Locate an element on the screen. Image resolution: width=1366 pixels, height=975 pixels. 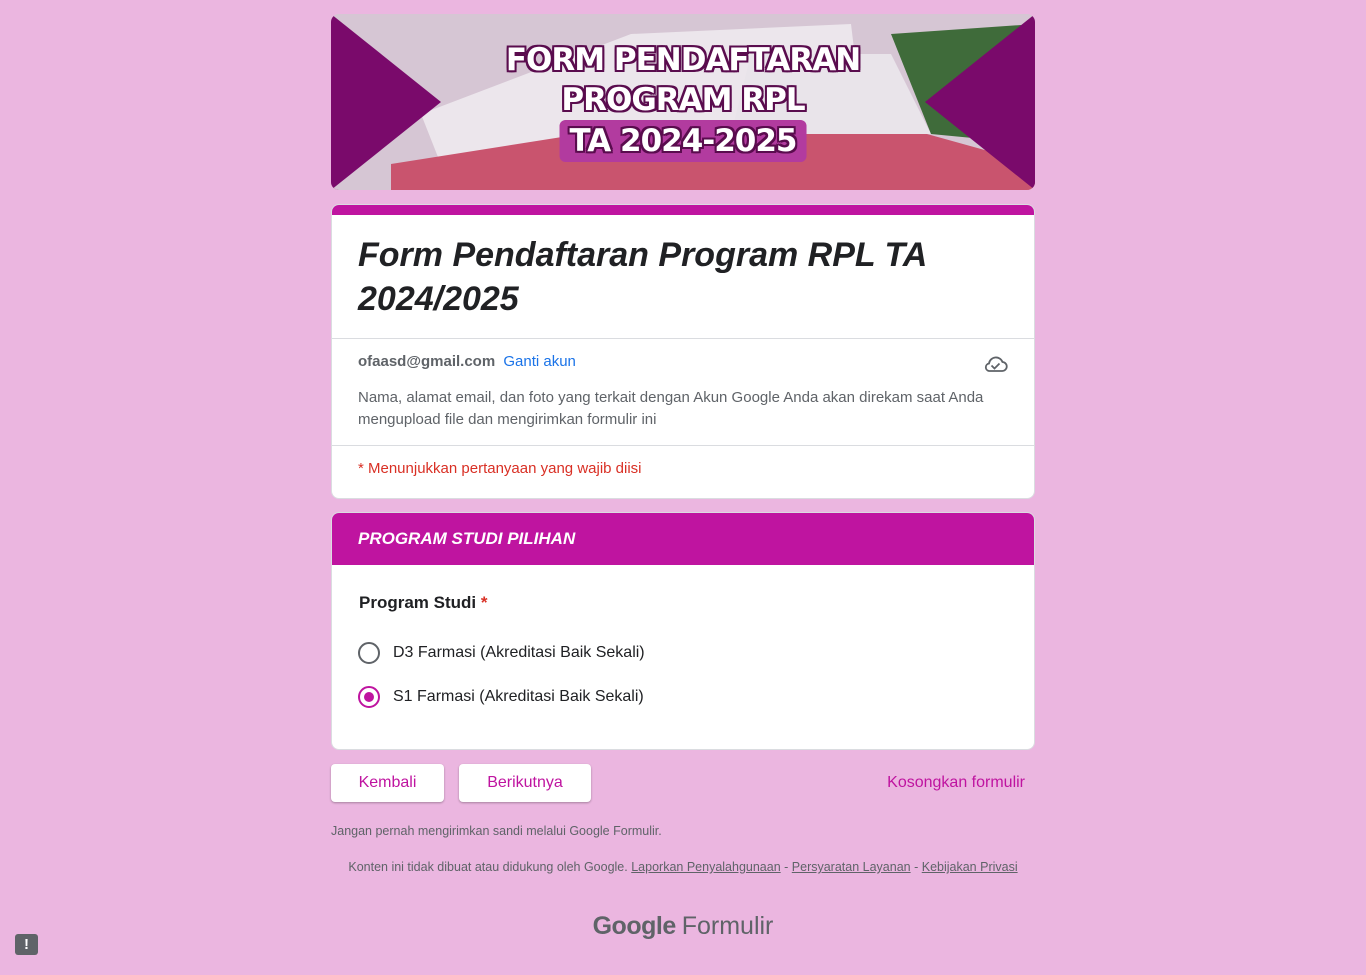
banner-line-2: PROGRAM RPL is located at coordinates (683, 100).